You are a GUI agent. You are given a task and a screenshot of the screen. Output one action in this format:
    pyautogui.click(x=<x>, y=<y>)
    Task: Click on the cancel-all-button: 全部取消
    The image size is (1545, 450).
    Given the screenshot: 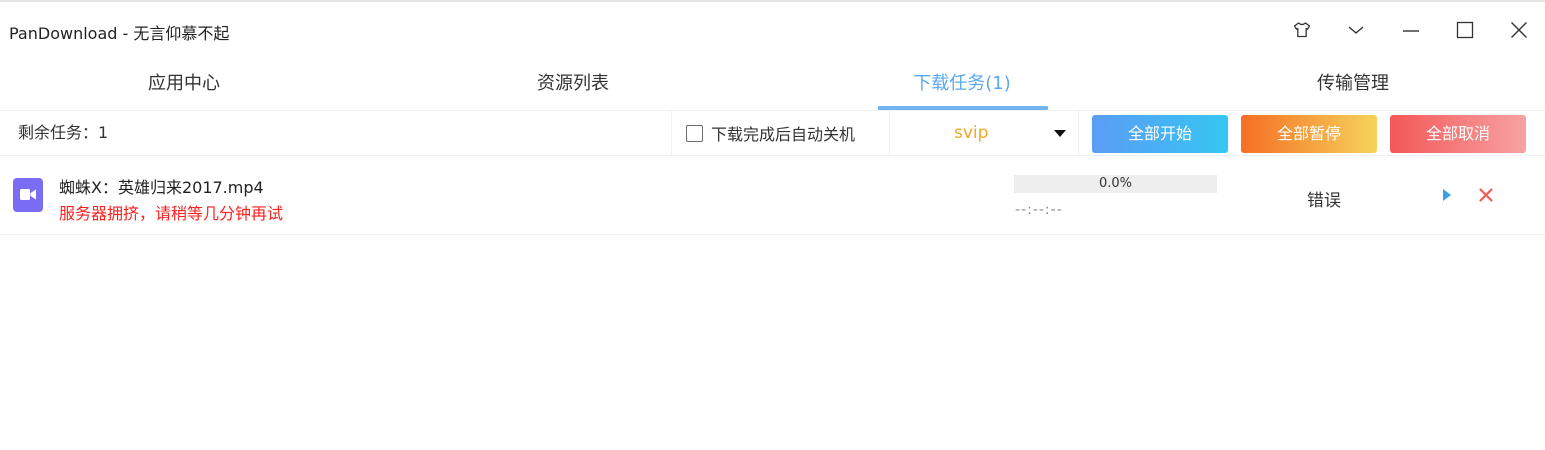 What is the action you would take?
    pyautogui.click(x=1458, y=134)
    